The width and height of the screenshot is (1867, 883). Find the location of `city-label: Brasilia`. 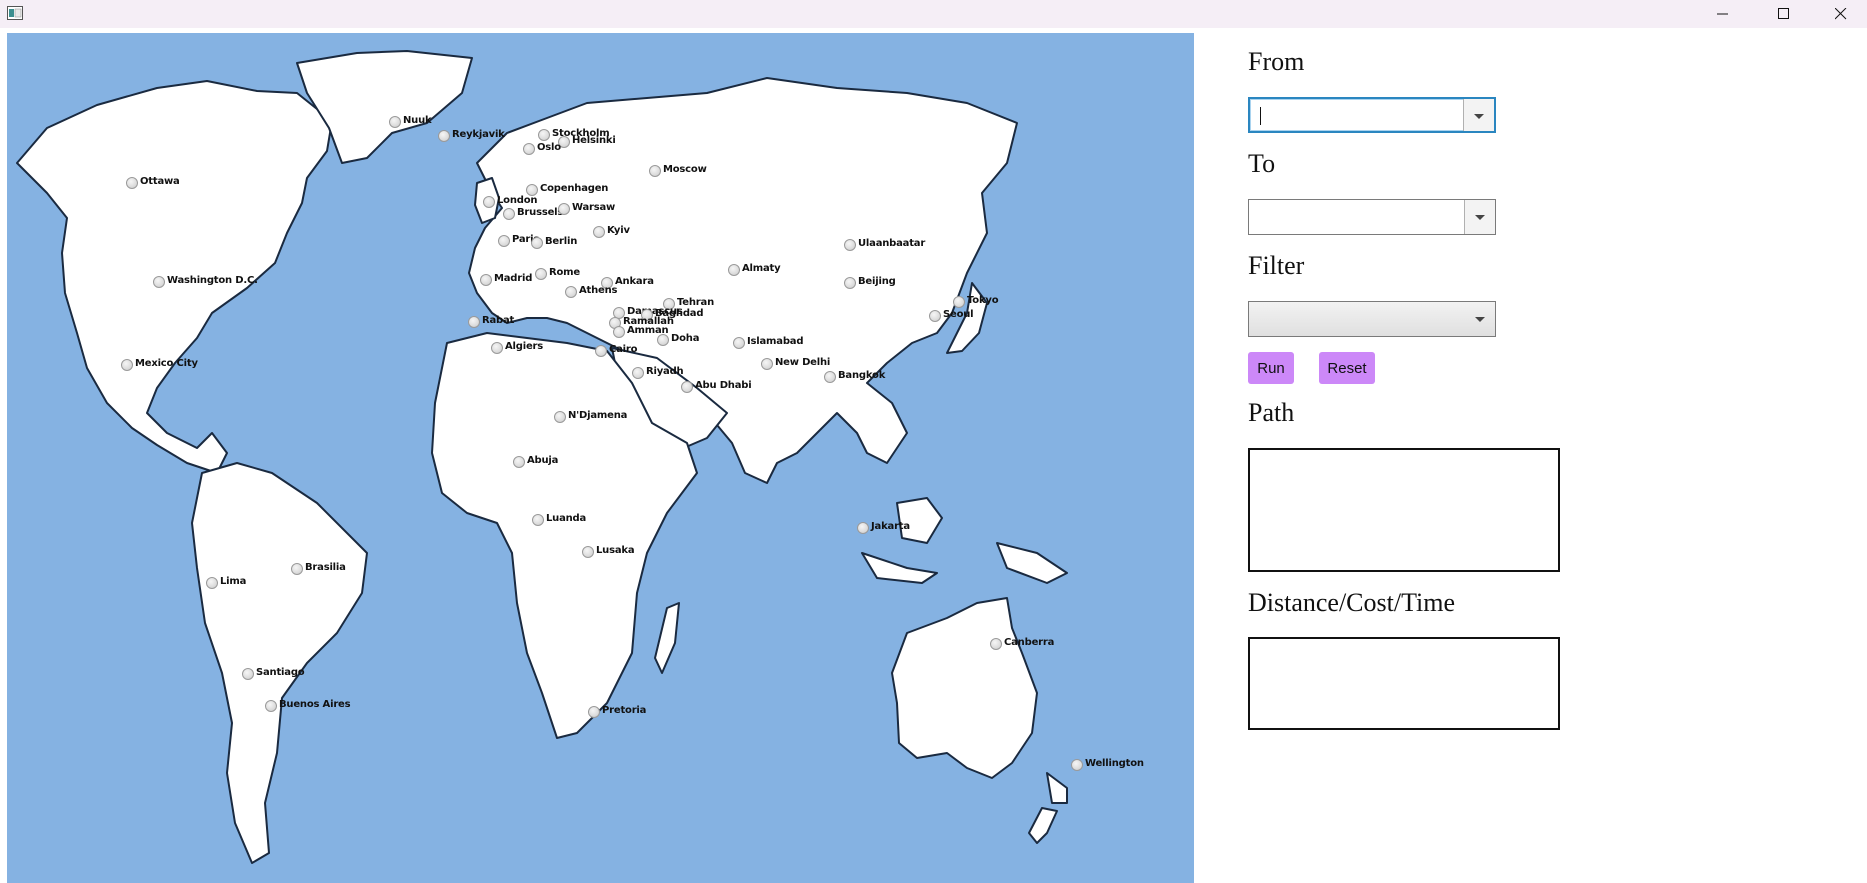

city-label: Brasilia is located at coordinates (325, 567).